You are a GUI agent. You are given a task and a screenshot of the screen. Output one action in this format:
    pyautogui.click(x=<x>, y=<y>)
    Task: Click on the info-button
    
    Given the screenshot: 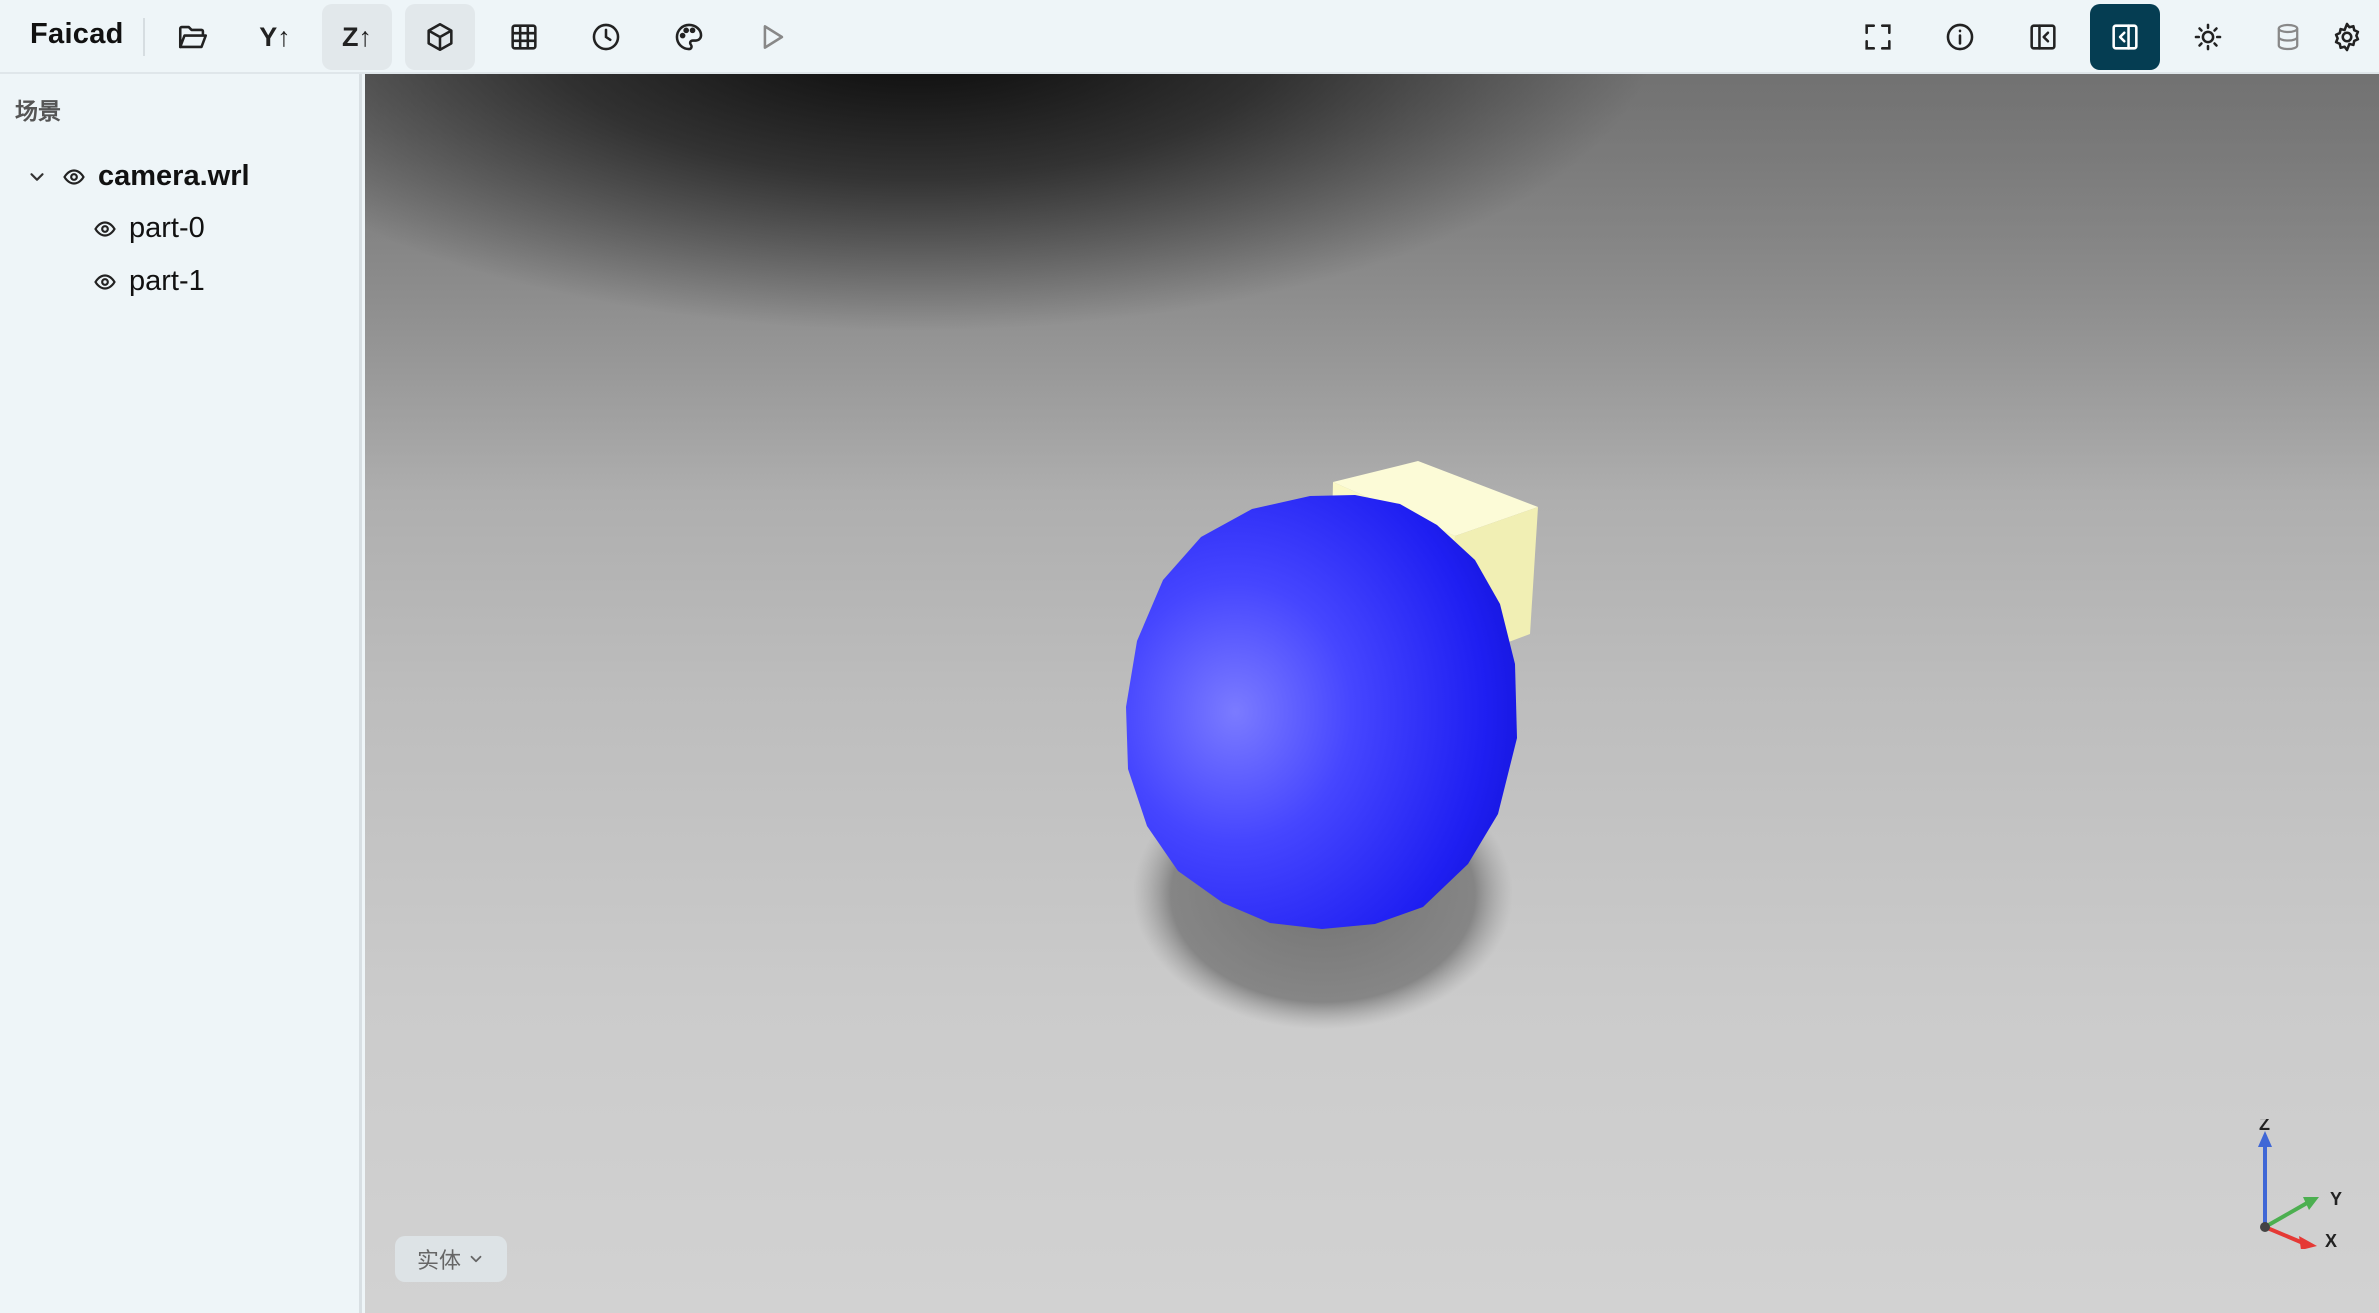 What is the action you would take?
    pyautogui.click(x=1960, y=37)
    